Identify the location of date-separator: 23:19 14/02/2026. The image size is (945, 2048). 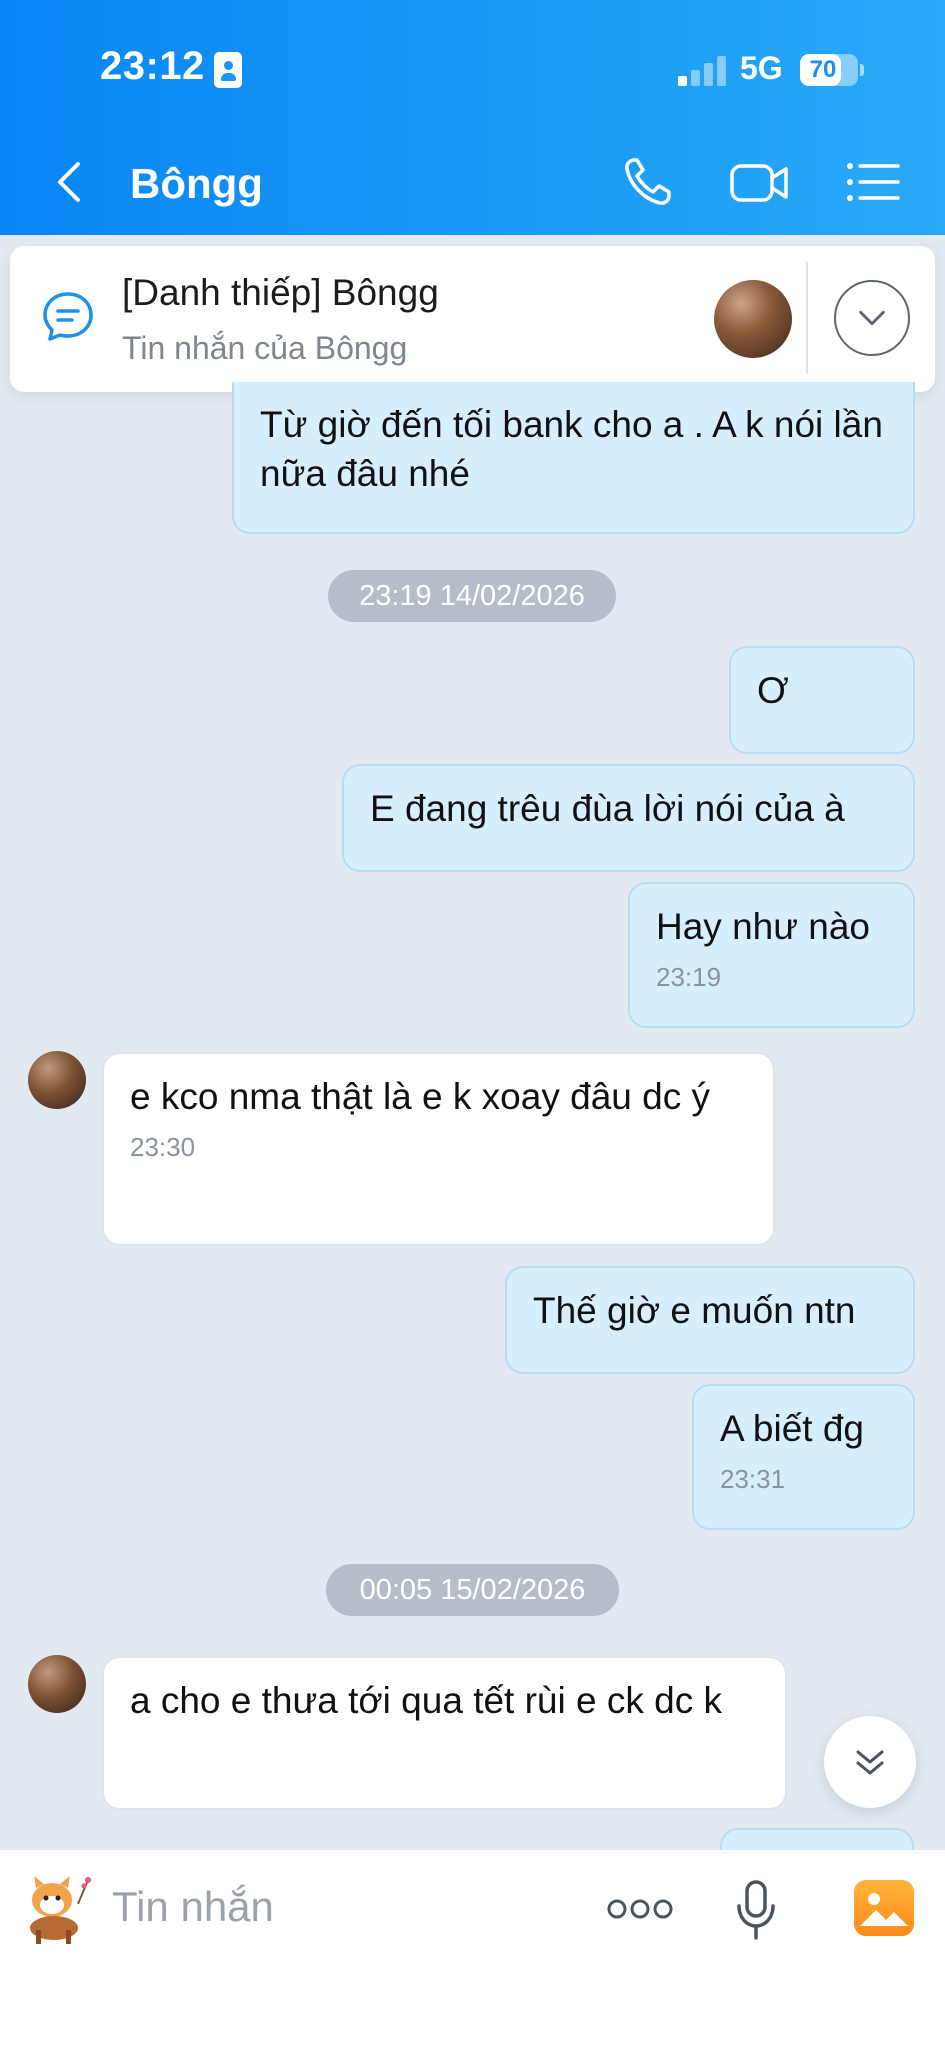
(472, 596).